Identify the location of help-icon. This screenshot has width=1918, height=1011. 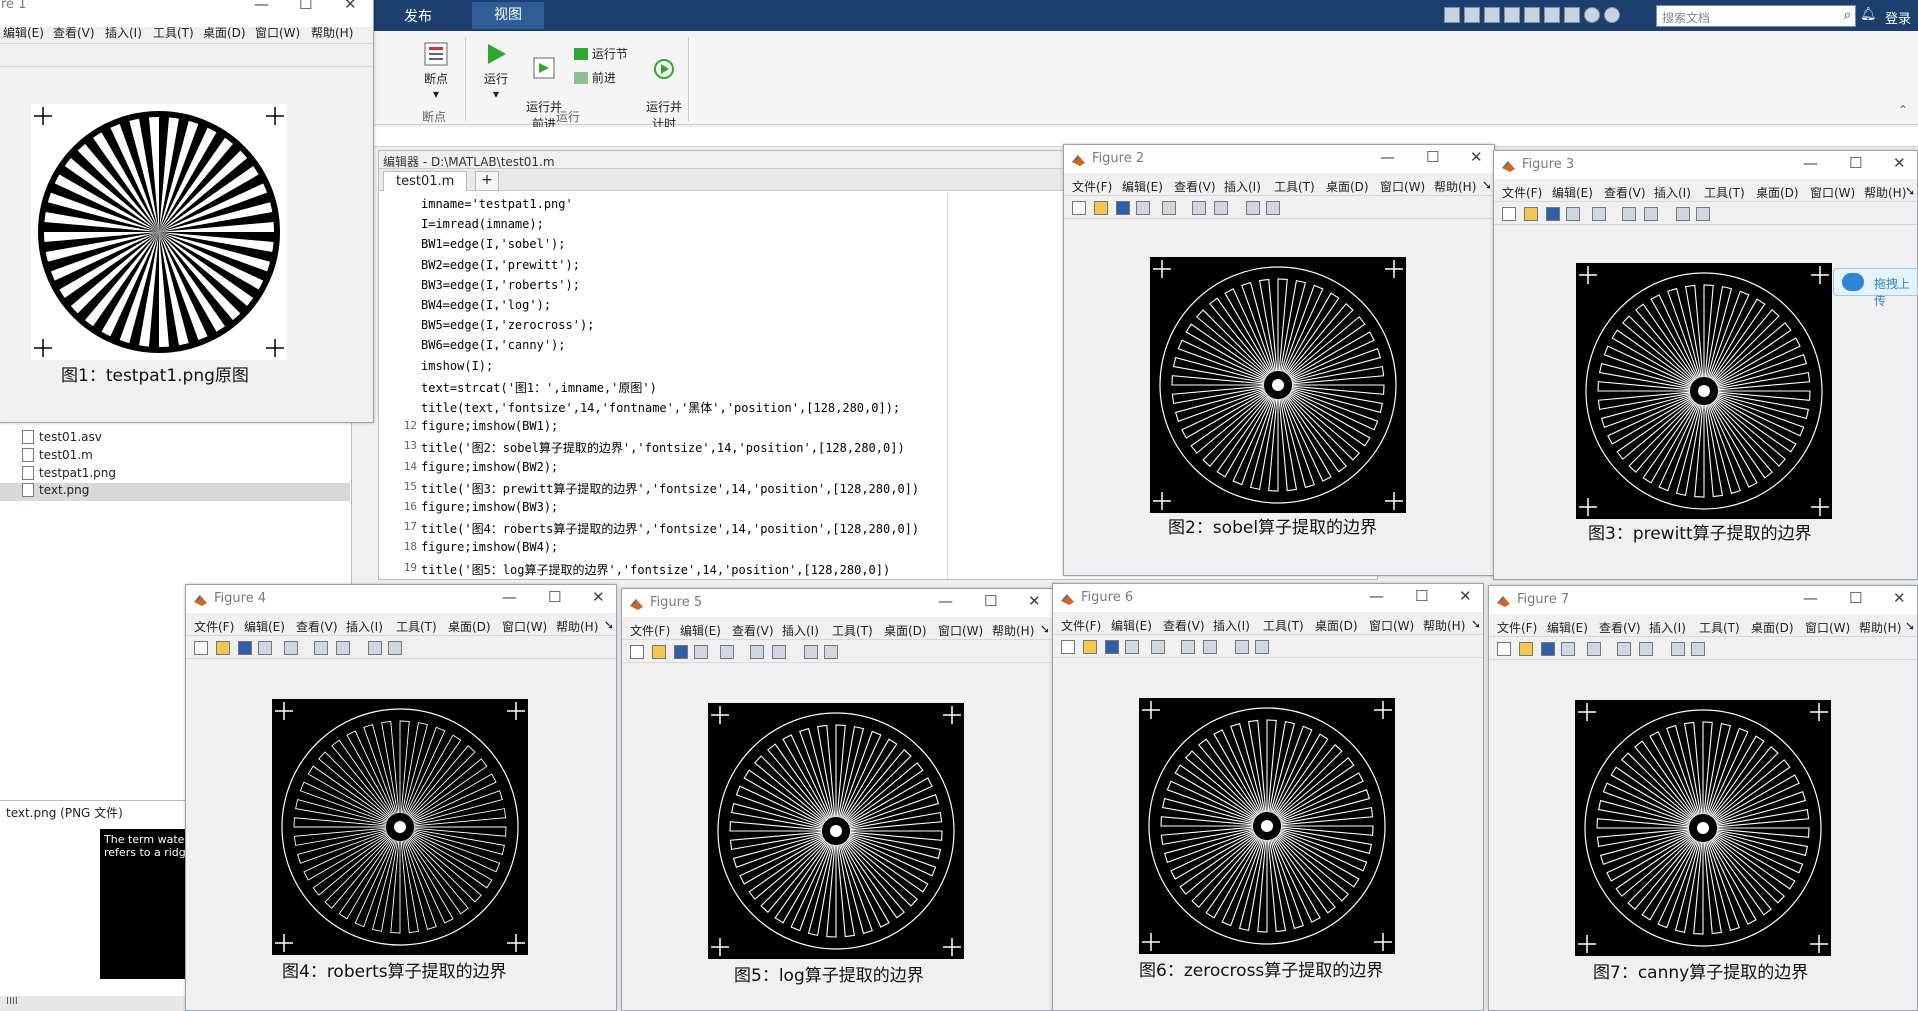
(1592, 15).